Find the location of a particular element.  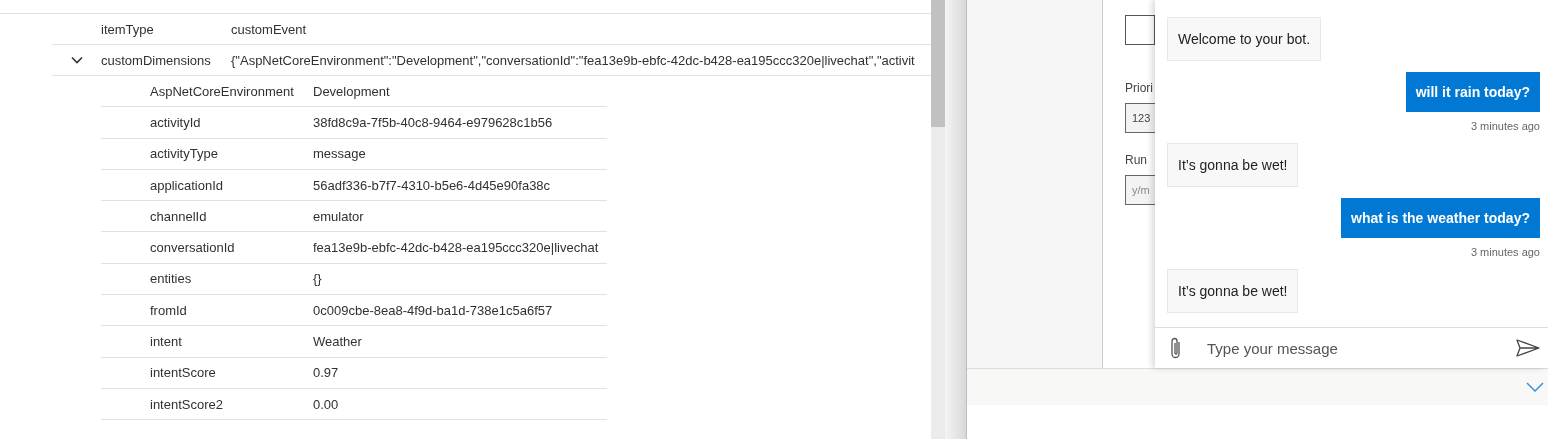

property-name: itemType is located at coordinates (128, 29).